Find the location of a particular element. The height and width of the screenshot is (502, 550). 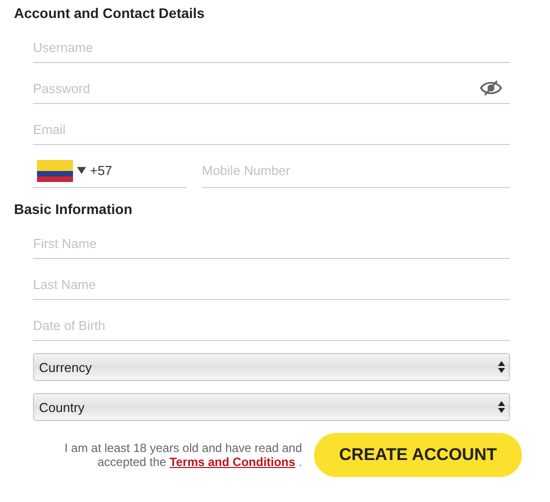

caret-icon is located at coordinates (81, 170).